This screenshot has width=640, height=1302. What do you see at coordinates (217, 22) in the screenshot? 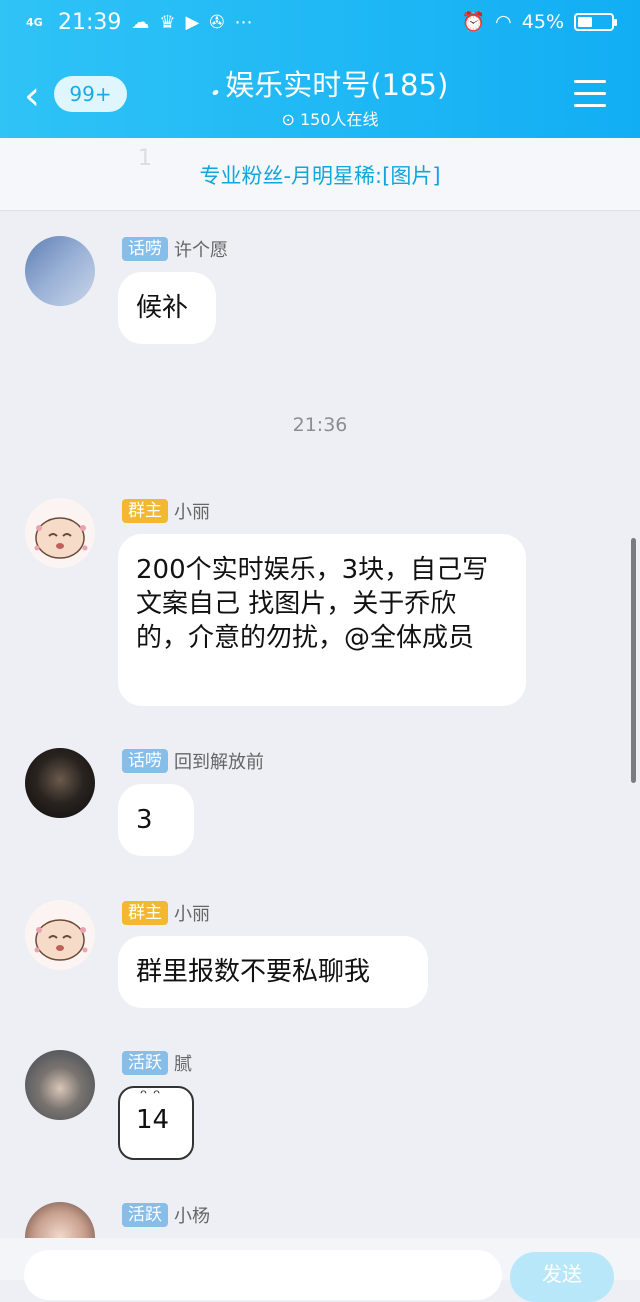
I see `wechat-icon: ✇` at bounding box center [217, 22].